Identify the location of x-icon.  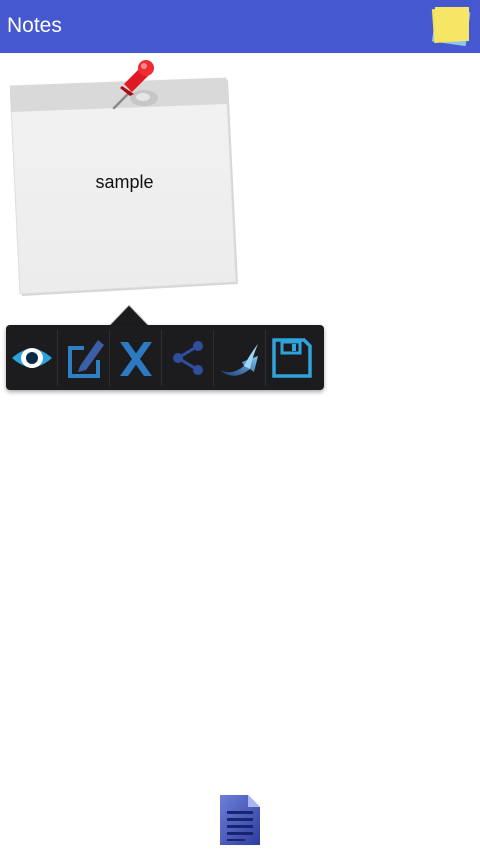
(135, 358).